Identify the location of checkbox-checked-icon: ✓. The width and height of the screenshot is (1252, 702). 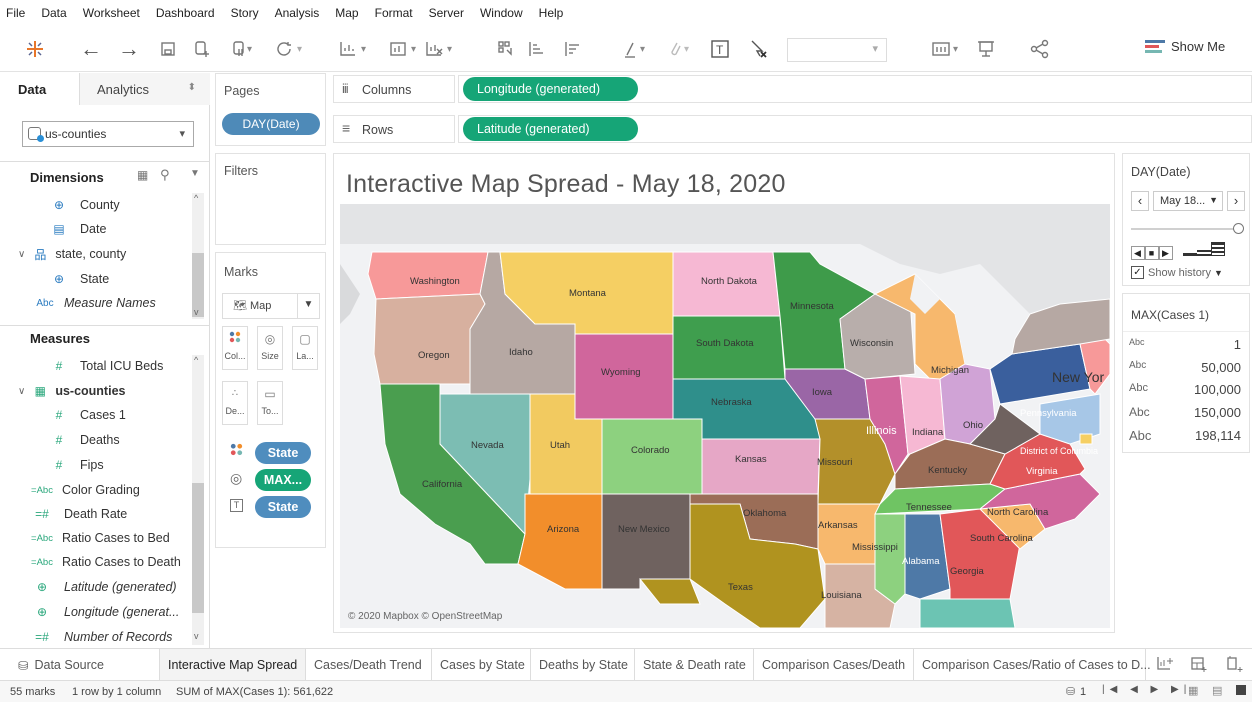
(1137, 272).